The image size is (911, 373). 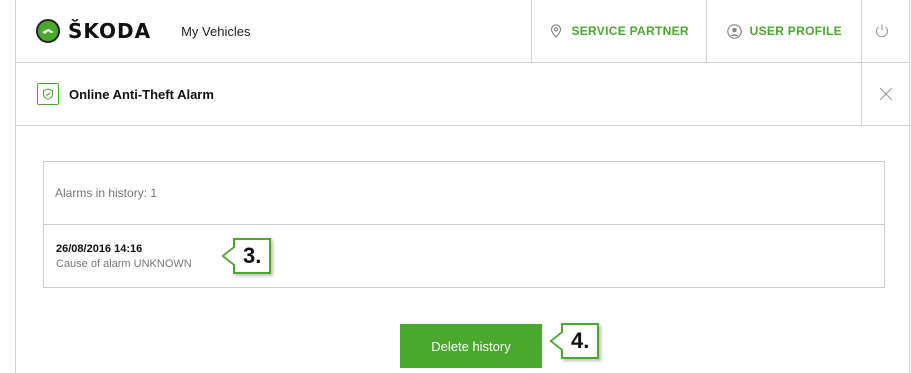 What do you see at coordinates (795, 31) in the screenshot?
I see `user-profile-label: USER PROFILE` at bounding box center [795, 31].